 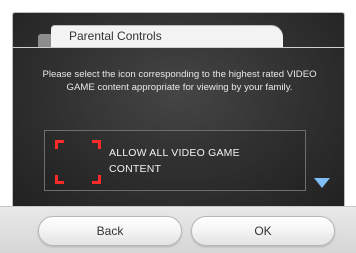 What do you see at coordinates (178, 47) in the screenshot?
I see `title-divider` at bounding box center [178, 47].